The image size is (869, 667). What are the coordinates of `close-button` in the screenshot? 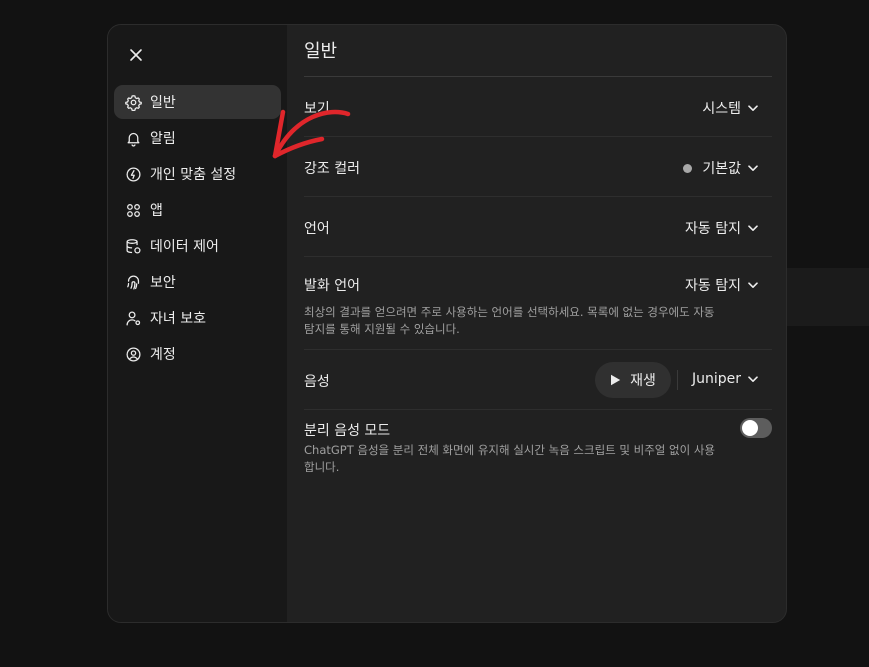 It's located at (136, 55).